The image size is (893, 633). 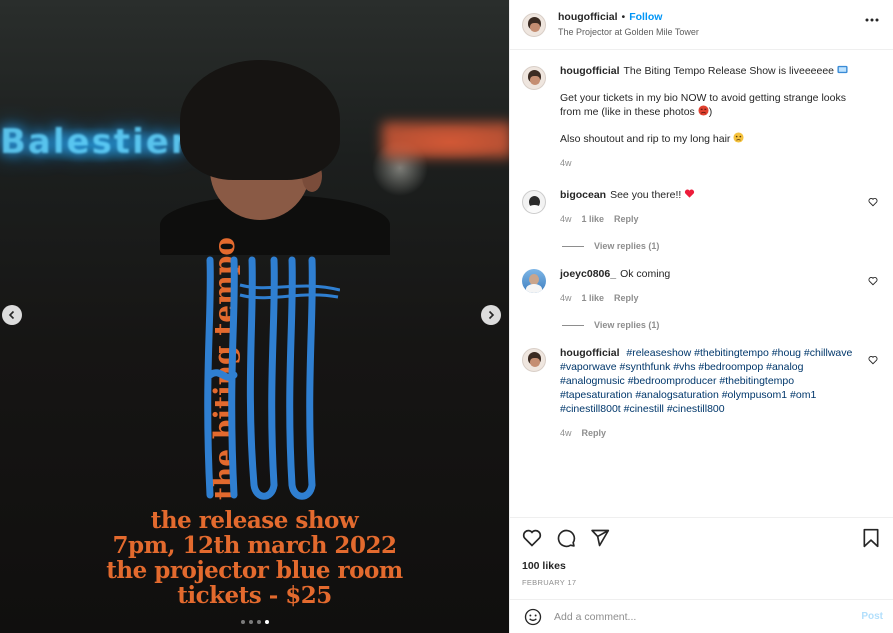 What do you see at coordinates (644, 409) in the screenshot?
I see `hashtag-link: #cinestill` at bounding box center [644, 409].